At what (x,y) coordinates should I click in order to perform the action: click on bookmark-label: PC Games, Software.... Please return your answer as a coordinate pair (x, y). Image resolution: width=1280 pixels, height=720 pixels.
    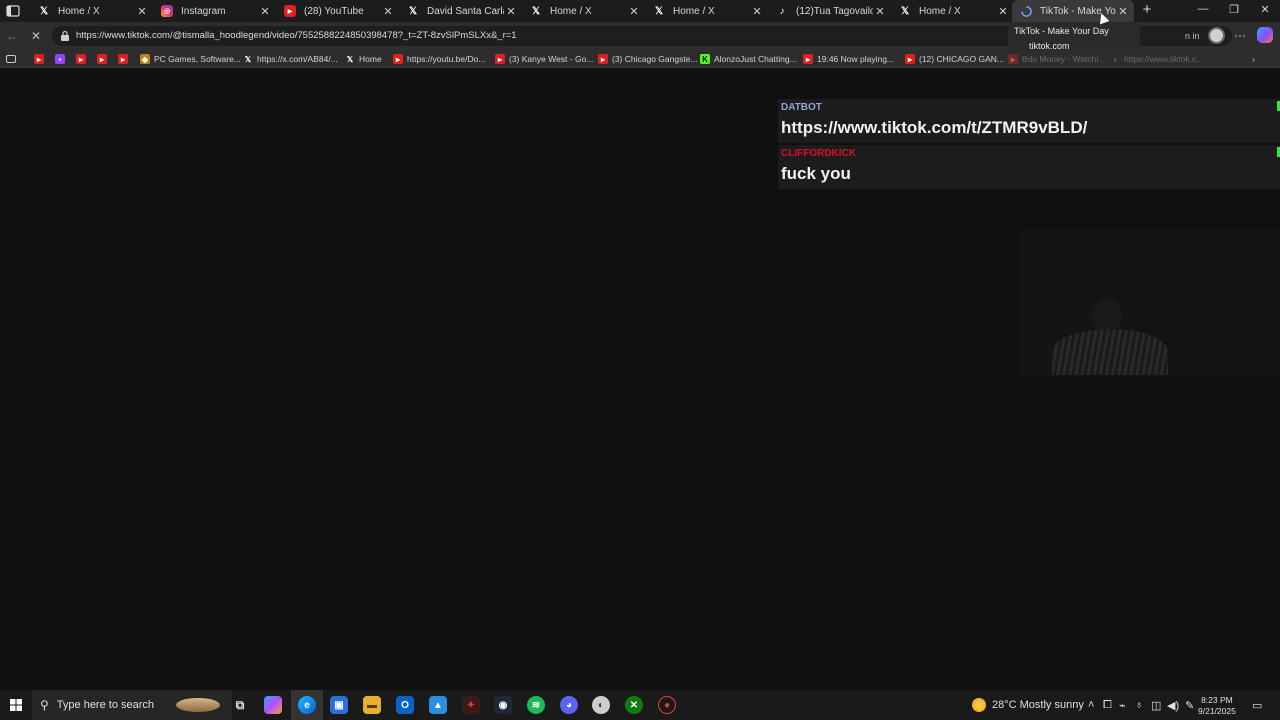
    Looking at the image, I should click on (197, 59).